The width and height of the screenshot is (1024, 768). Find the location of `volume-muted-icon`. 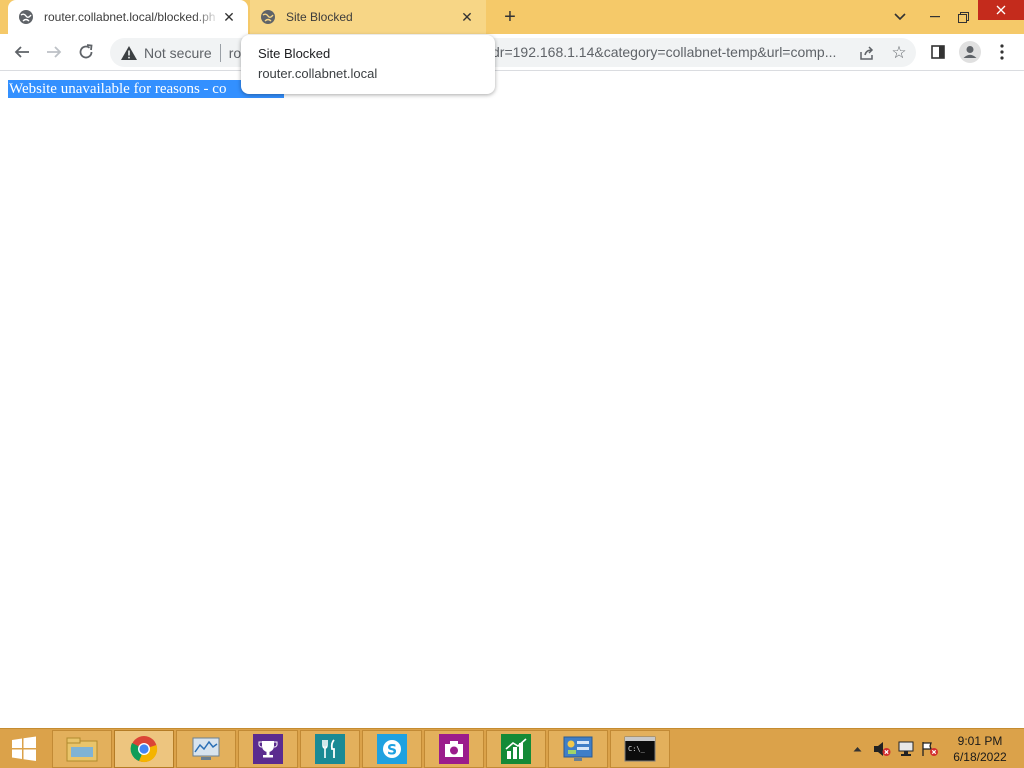

volume-muted-icon is located at coordinates (882, 748).